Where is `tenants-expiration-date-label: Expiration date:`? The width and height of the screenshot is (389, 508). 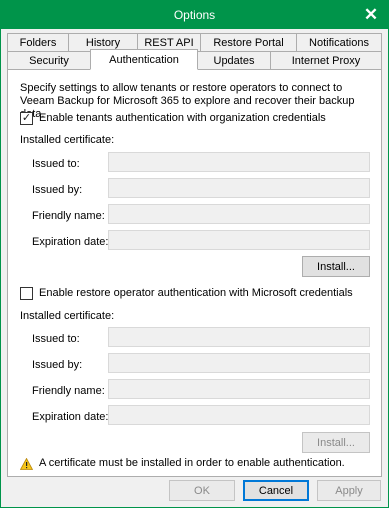 tenants-expiration-date-label: Expiration date: is located at coordinates (70, 242).